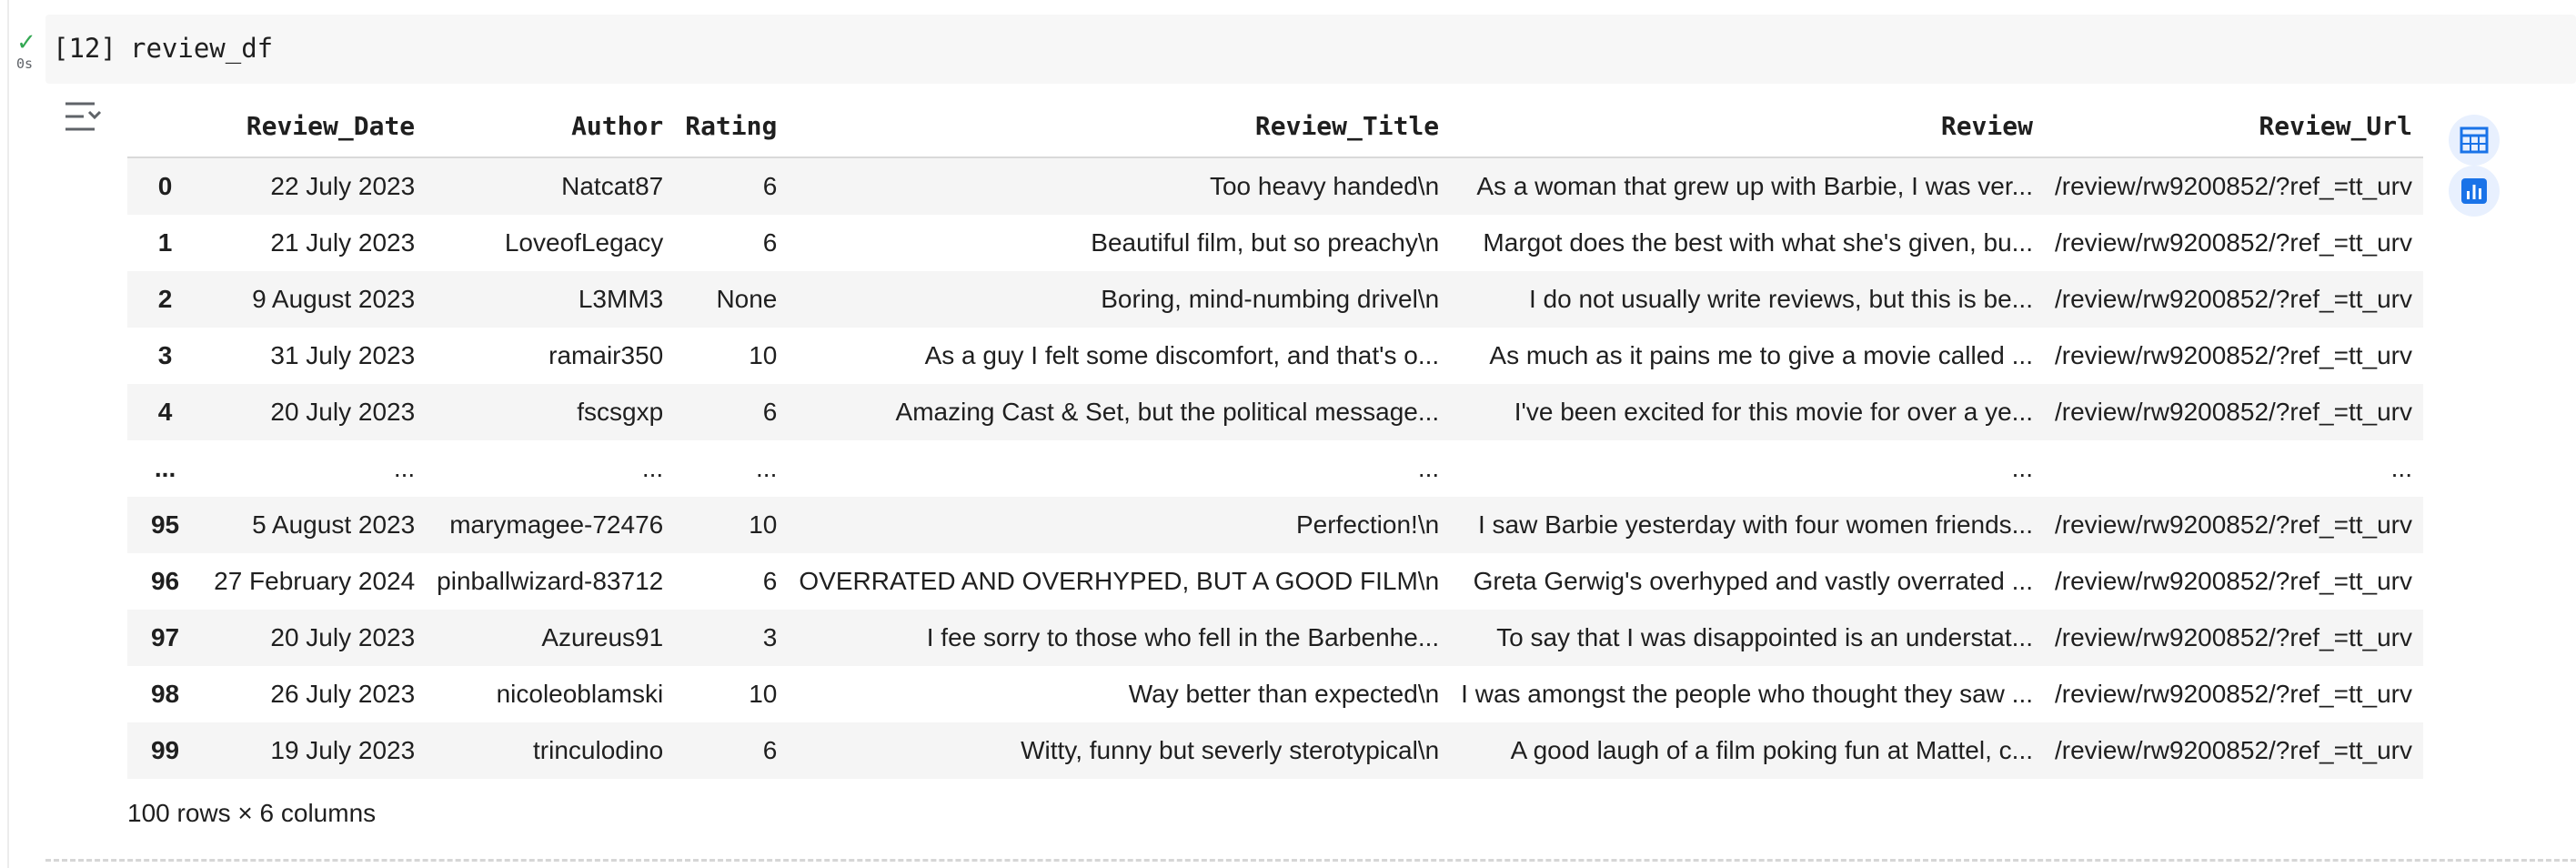  I want to click on bar-chart-icon, so click(2474, 191).